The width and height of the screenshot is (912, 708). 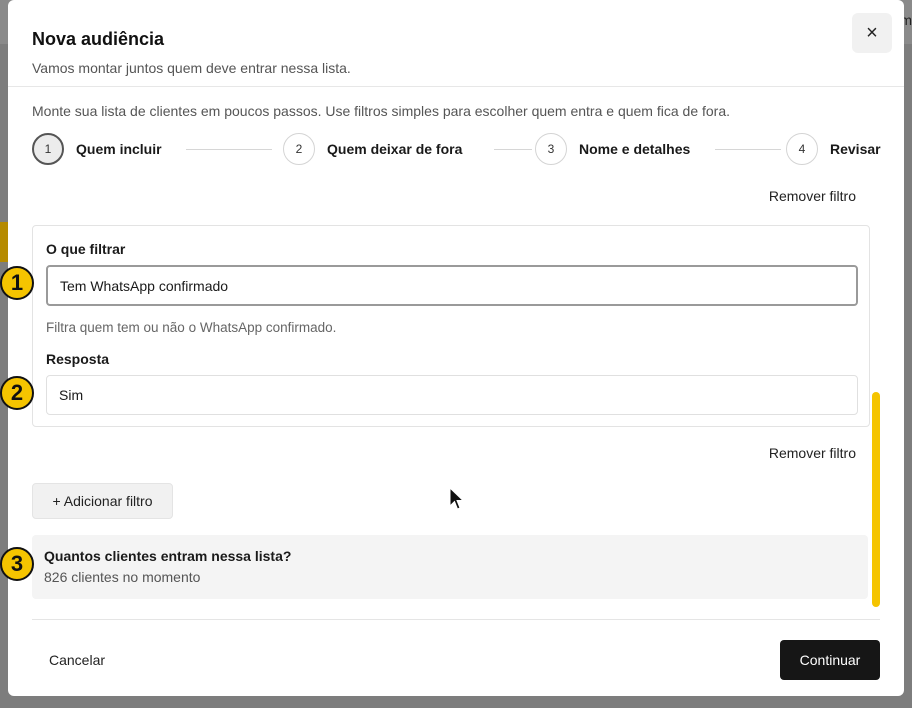 I want to click on scrollbar-thumb, so click(x=876, y=499).